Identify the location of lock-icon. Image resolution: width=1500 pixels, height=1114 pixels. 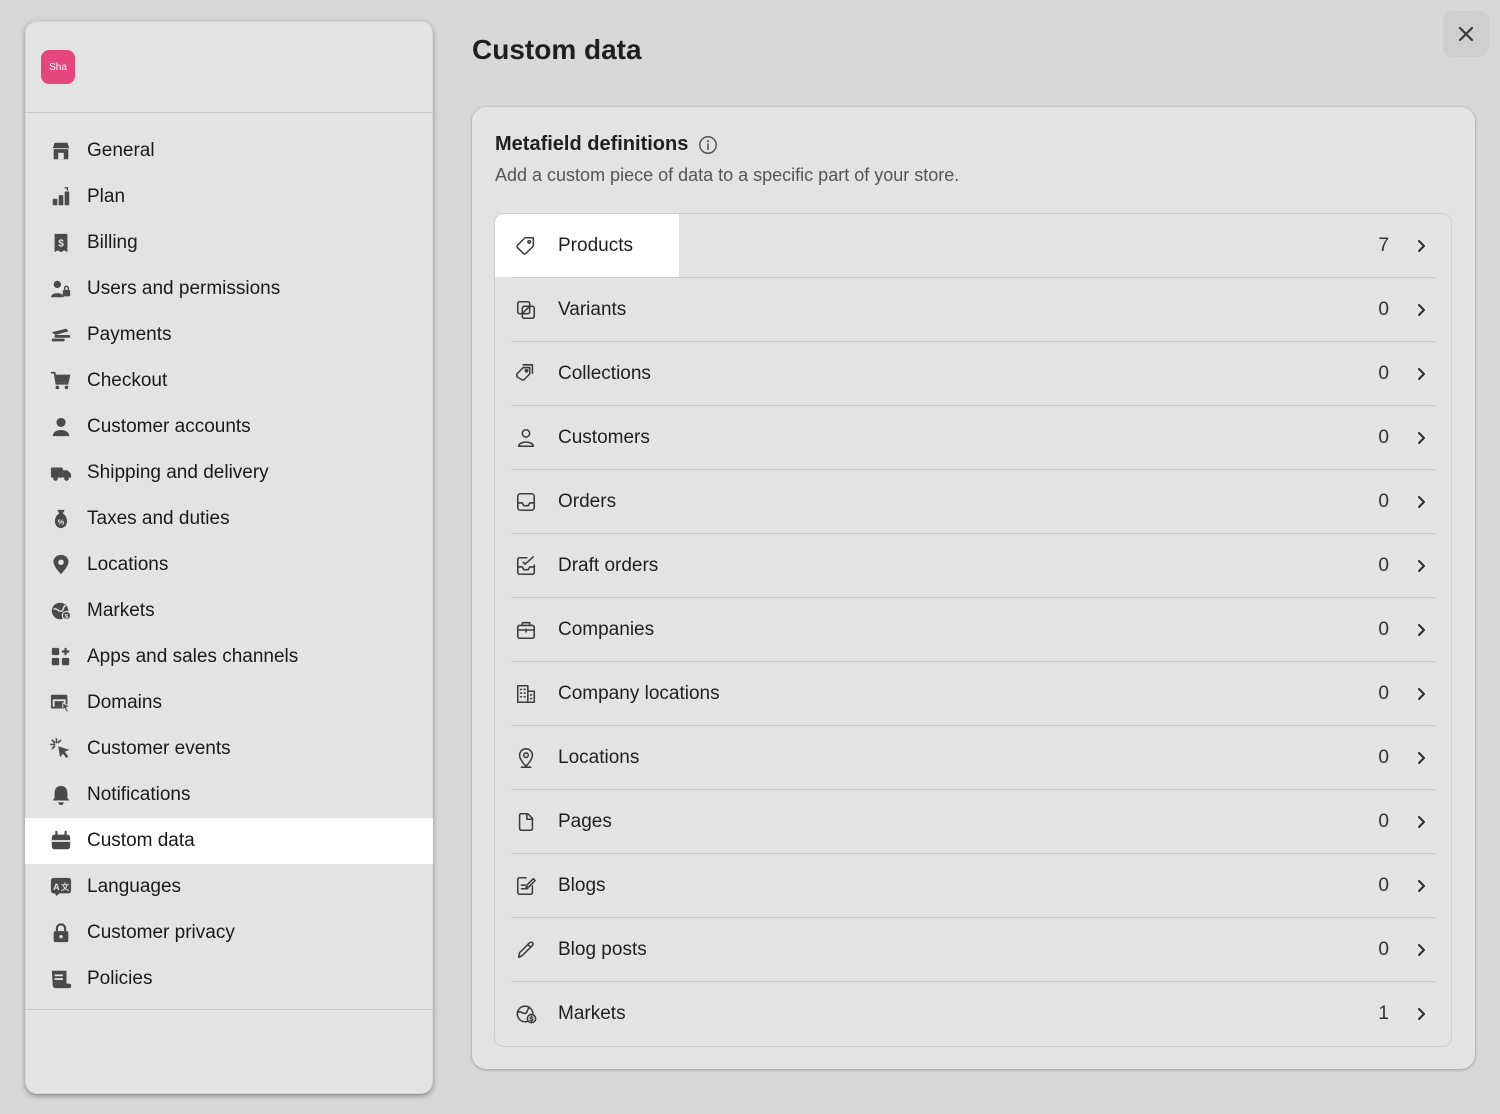
(61, 933).